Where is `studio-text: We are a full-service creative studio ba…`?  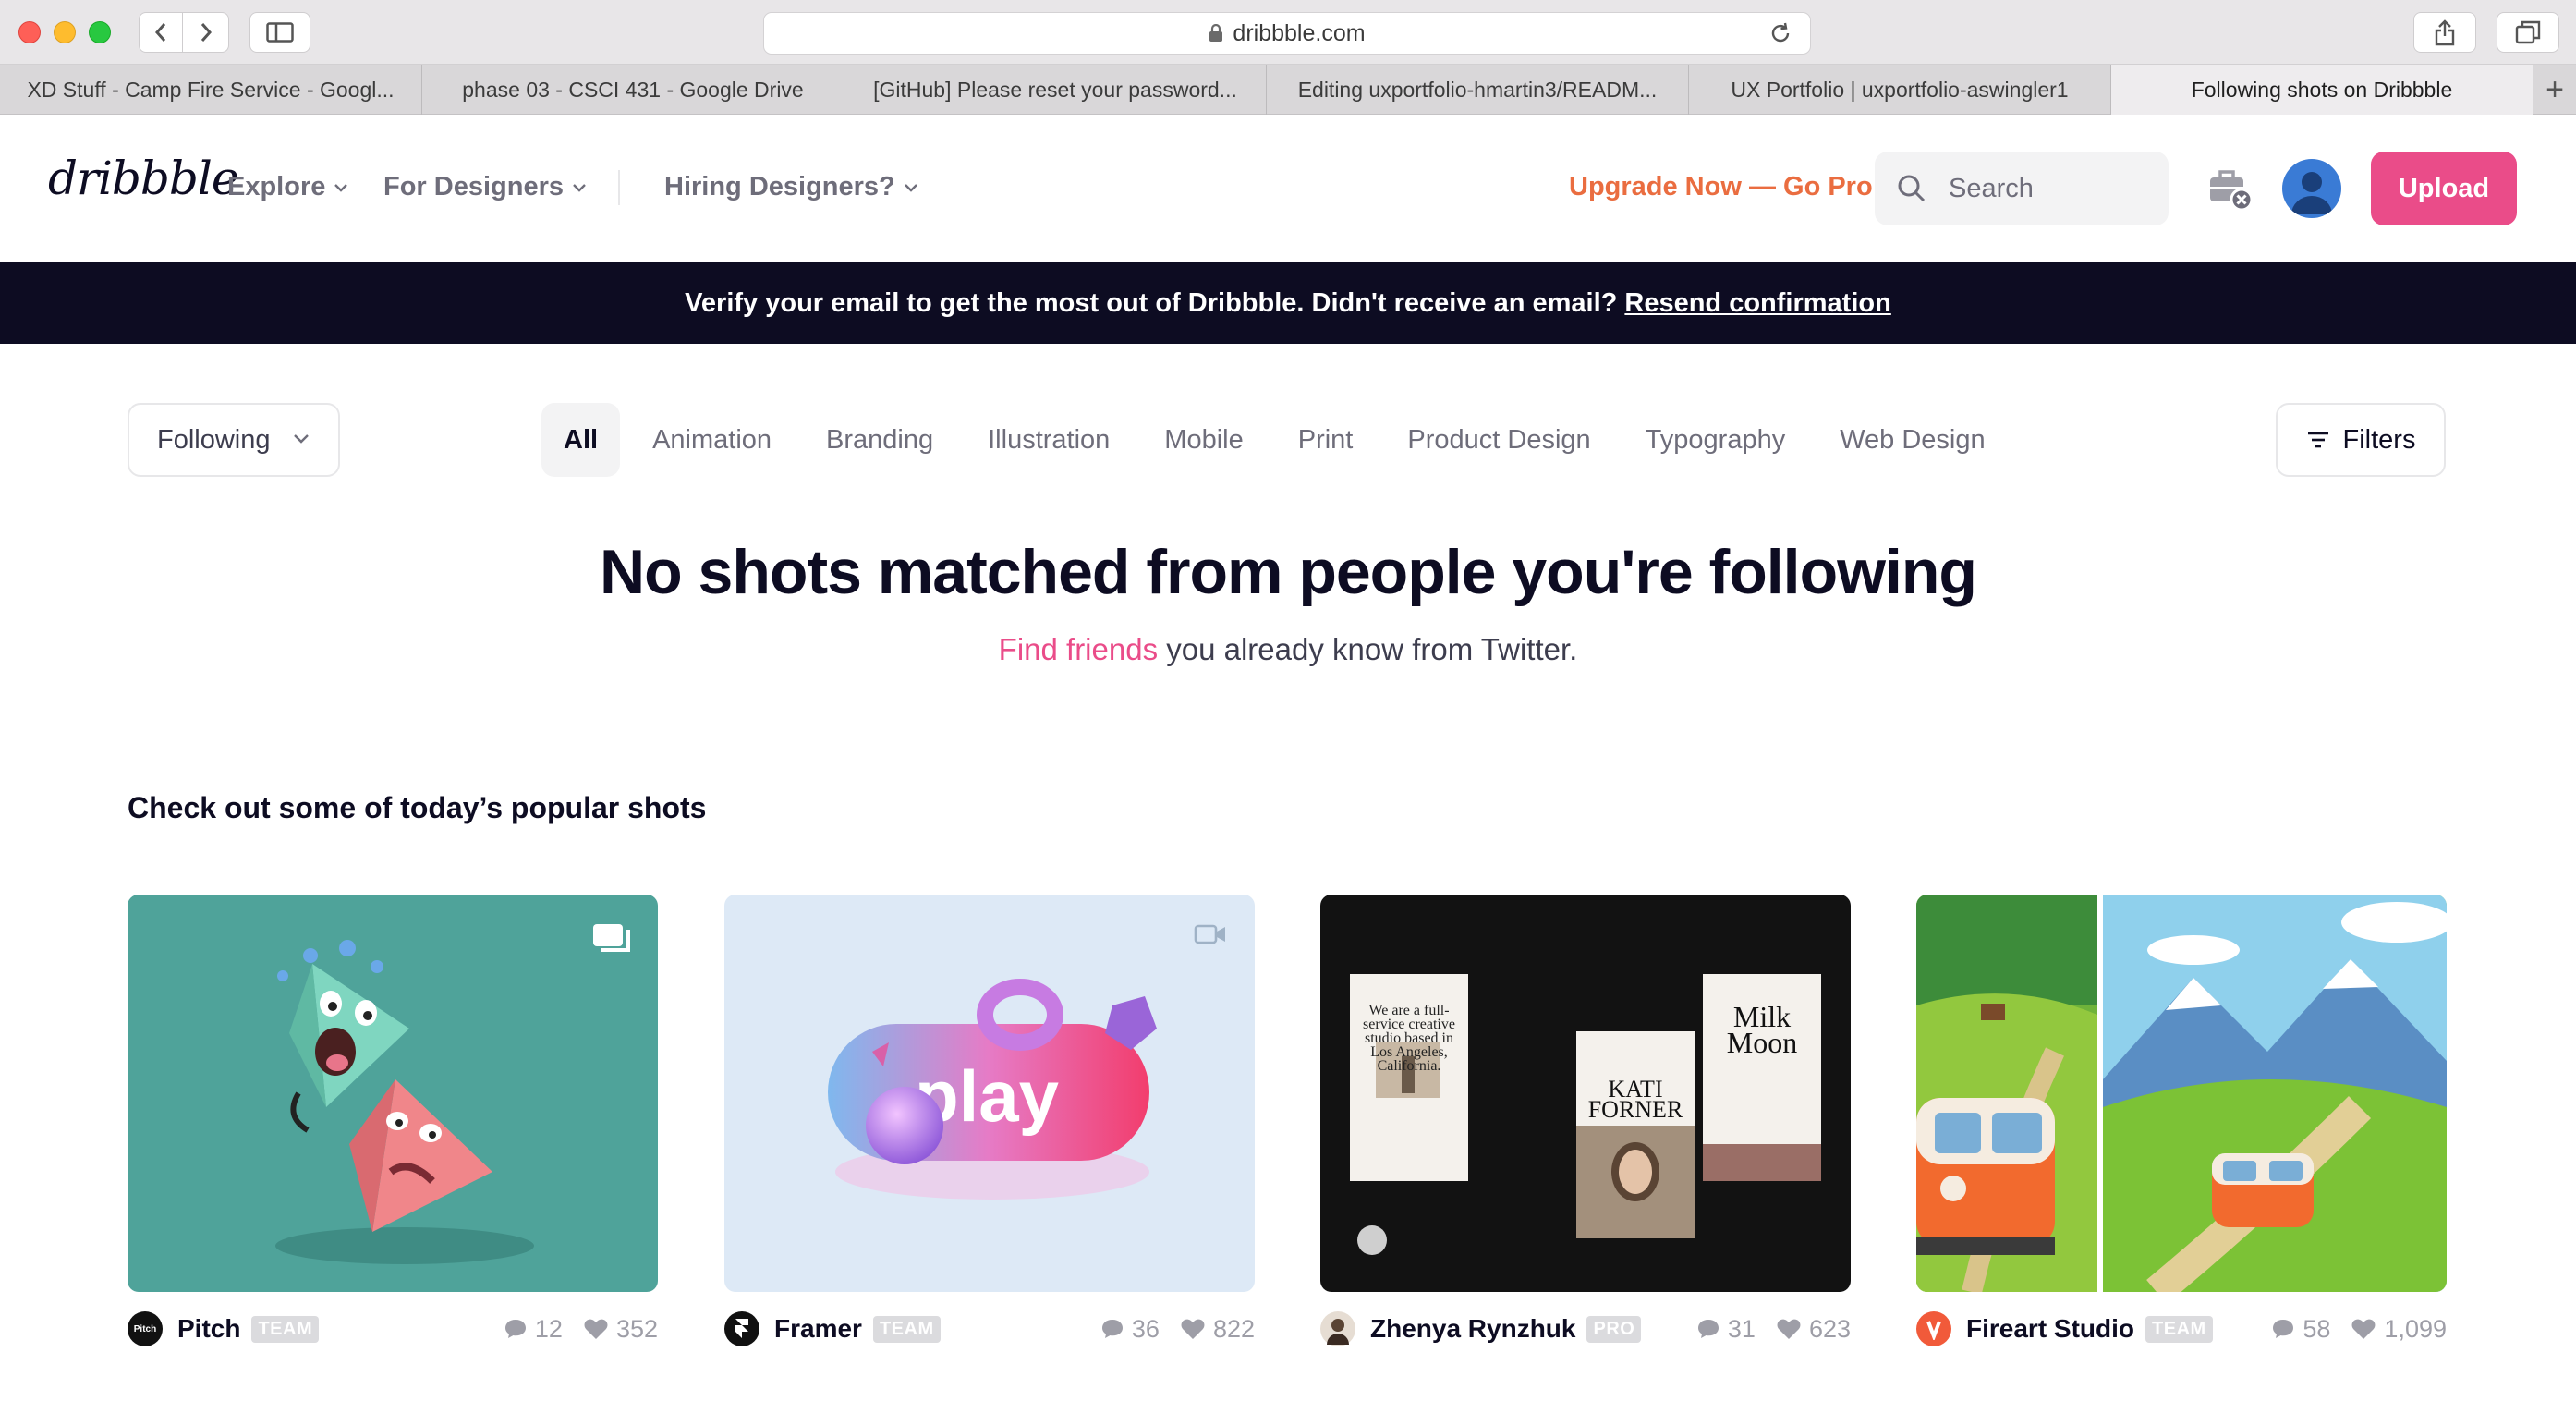
studio-text: We are a full-service creative studio ba… is located at coordinates (1409, 1039).